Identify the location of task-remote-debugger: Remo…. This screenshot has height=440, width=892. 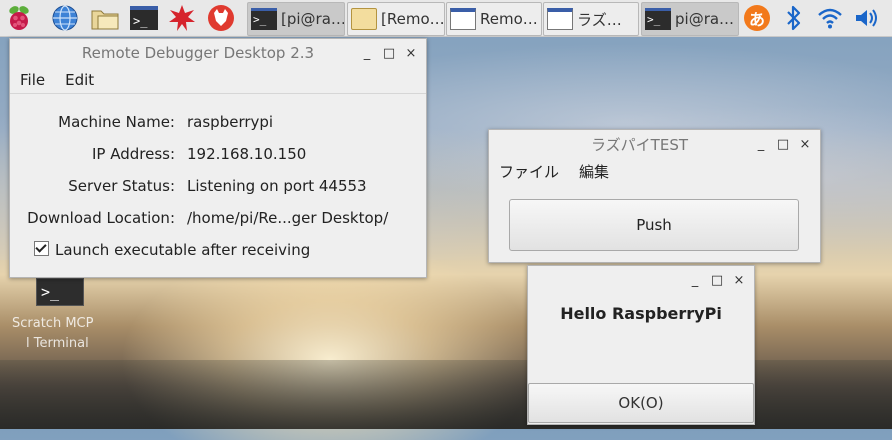
(494, 19).